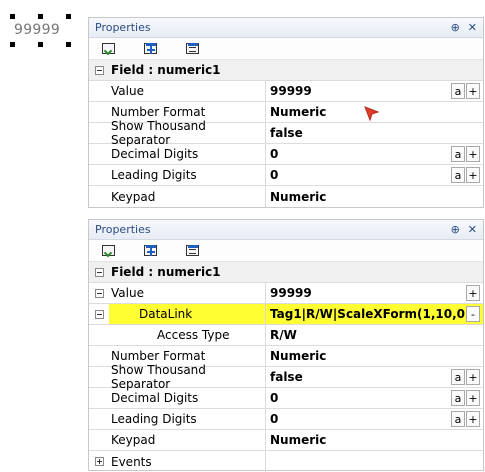 The image size is (485, 472). I want to click on property-row-events: Events, so click(286, 461).